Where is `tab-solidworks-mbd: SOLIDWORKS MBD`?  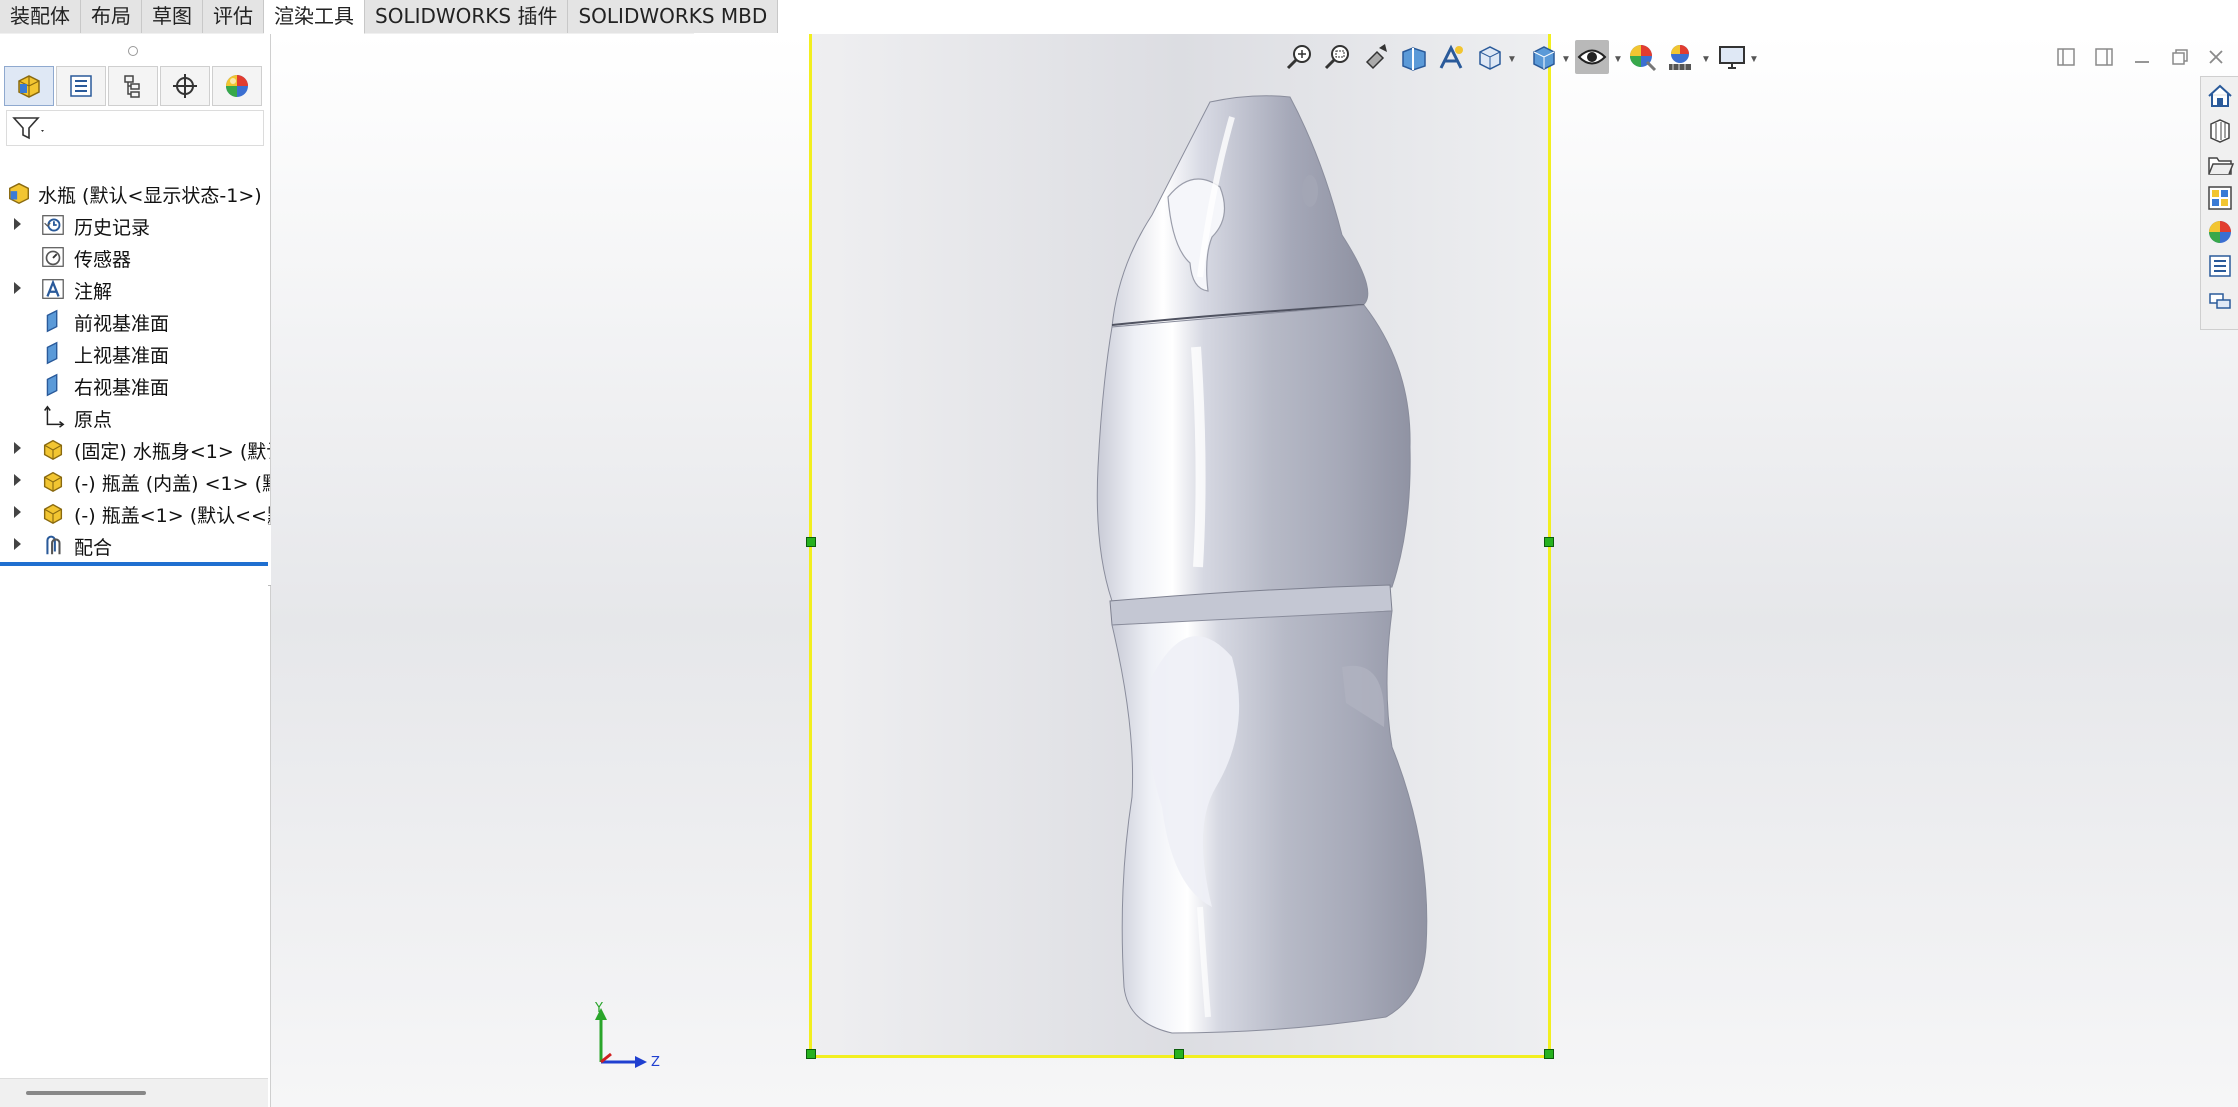
tab-solidworks-mbd: SOLIDWORKS MBD is located at coordinates (673, 16).